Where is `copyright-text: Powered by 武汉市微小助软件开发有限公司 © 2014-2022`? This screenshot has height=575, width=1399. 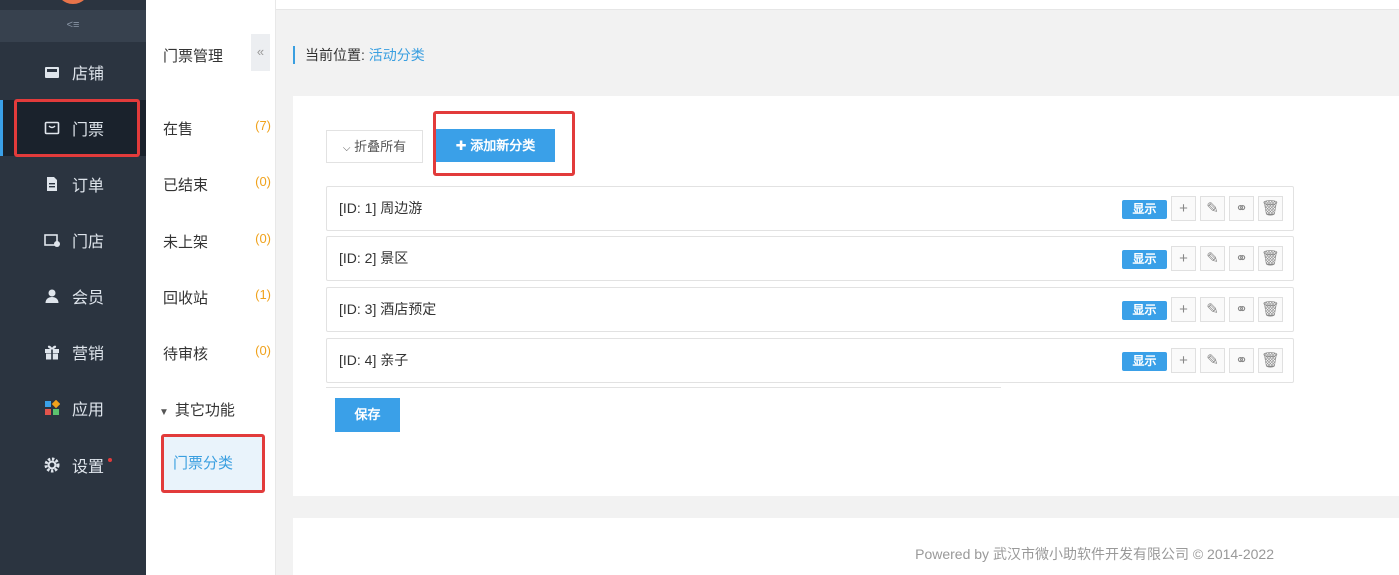 copyright-text: Powered by 武汉市微小助软件开发有限公司 © 2014-2022 is located at coordinates (1094, 554).